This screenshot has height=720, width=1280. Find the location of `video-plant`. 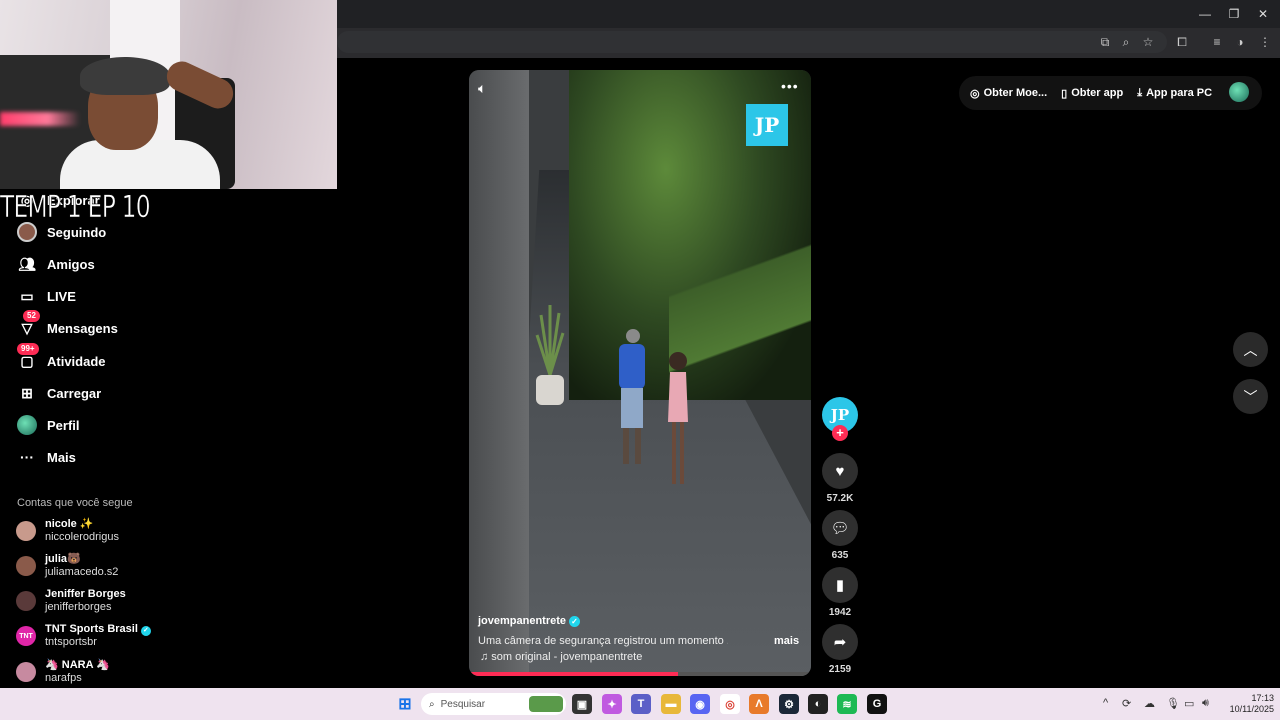

video-plant is located at coordinates (550, 355).